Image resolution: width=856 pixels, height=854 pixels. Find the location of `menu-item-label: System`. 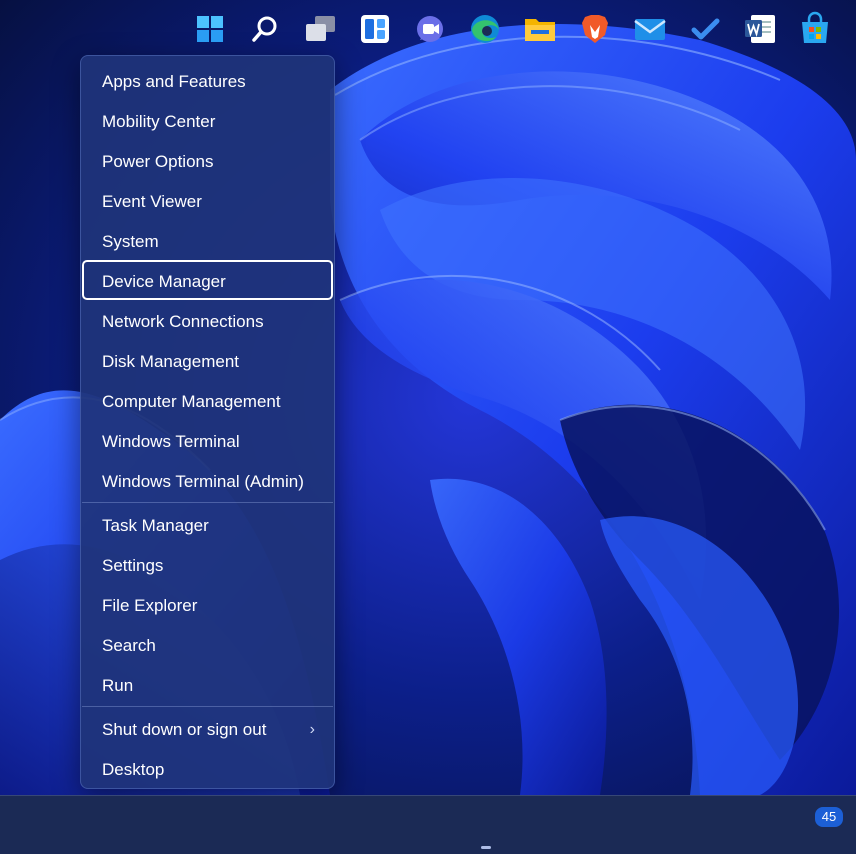

menu-item-label: System is located at coordinates (130, 241).